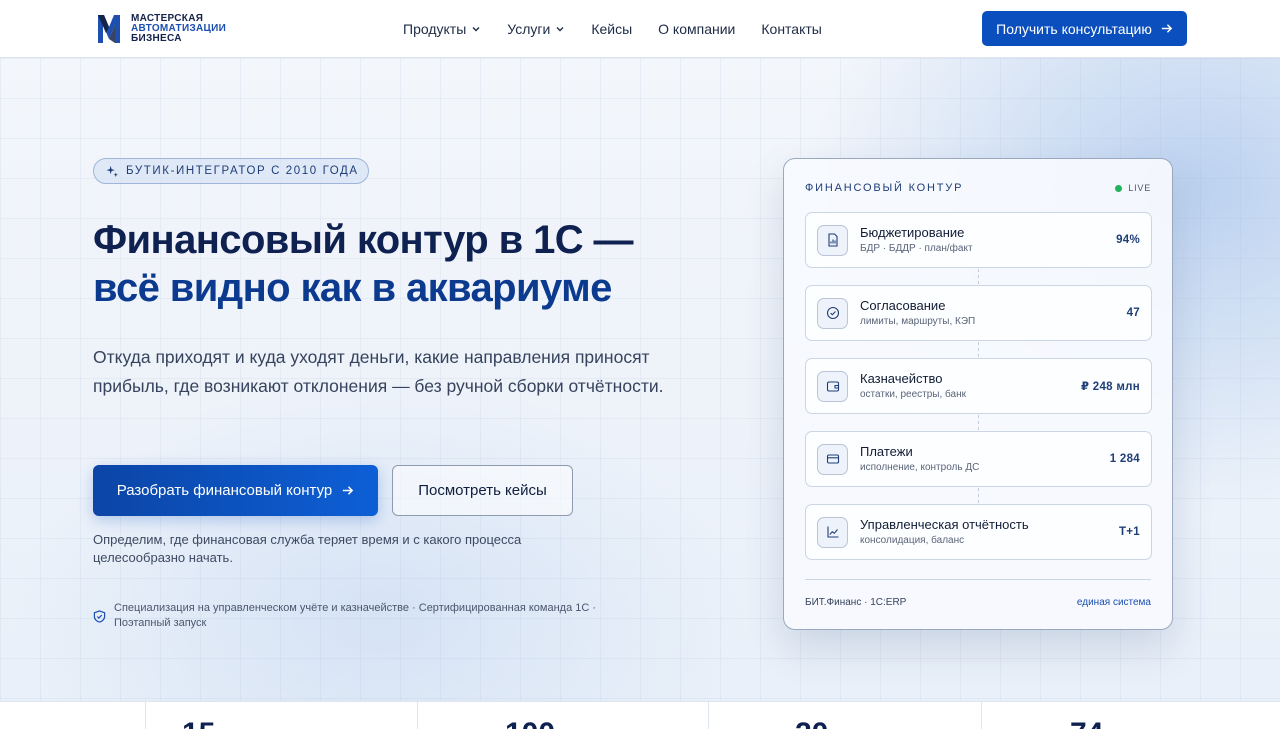  Describe the element at coordinates (832, 386) in the screenshot. I see `wallet-icon` at that location.